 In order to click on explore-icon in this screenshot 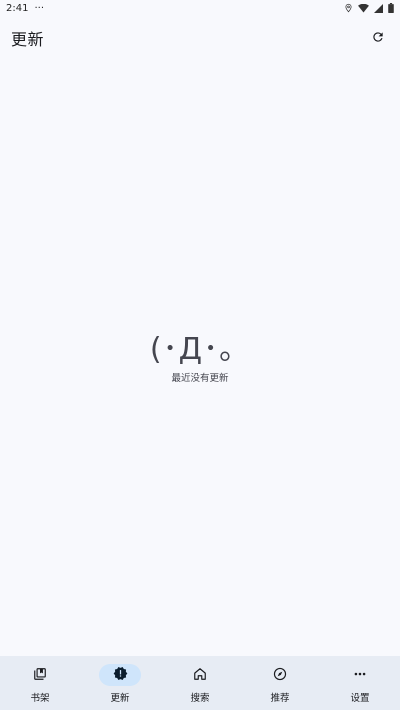, I will do `click(280, 675)`.